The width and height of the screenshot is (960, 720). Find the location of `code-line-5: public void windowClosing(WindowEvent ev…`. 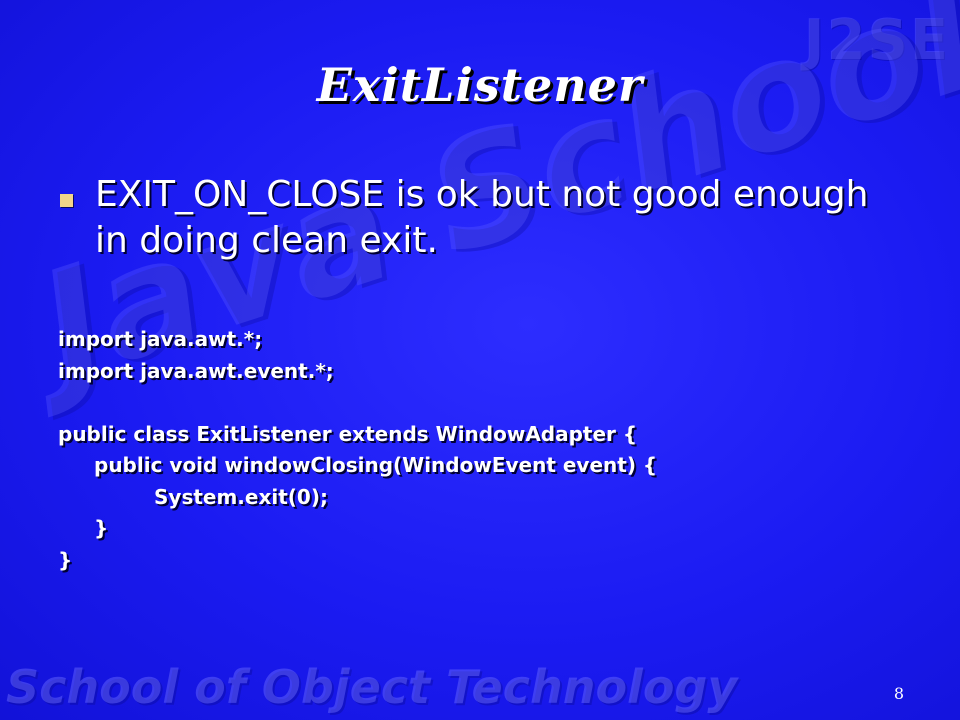

code-line-5: public void windowClosing(WindowEvent ev… is located at coordinates (376, 465).